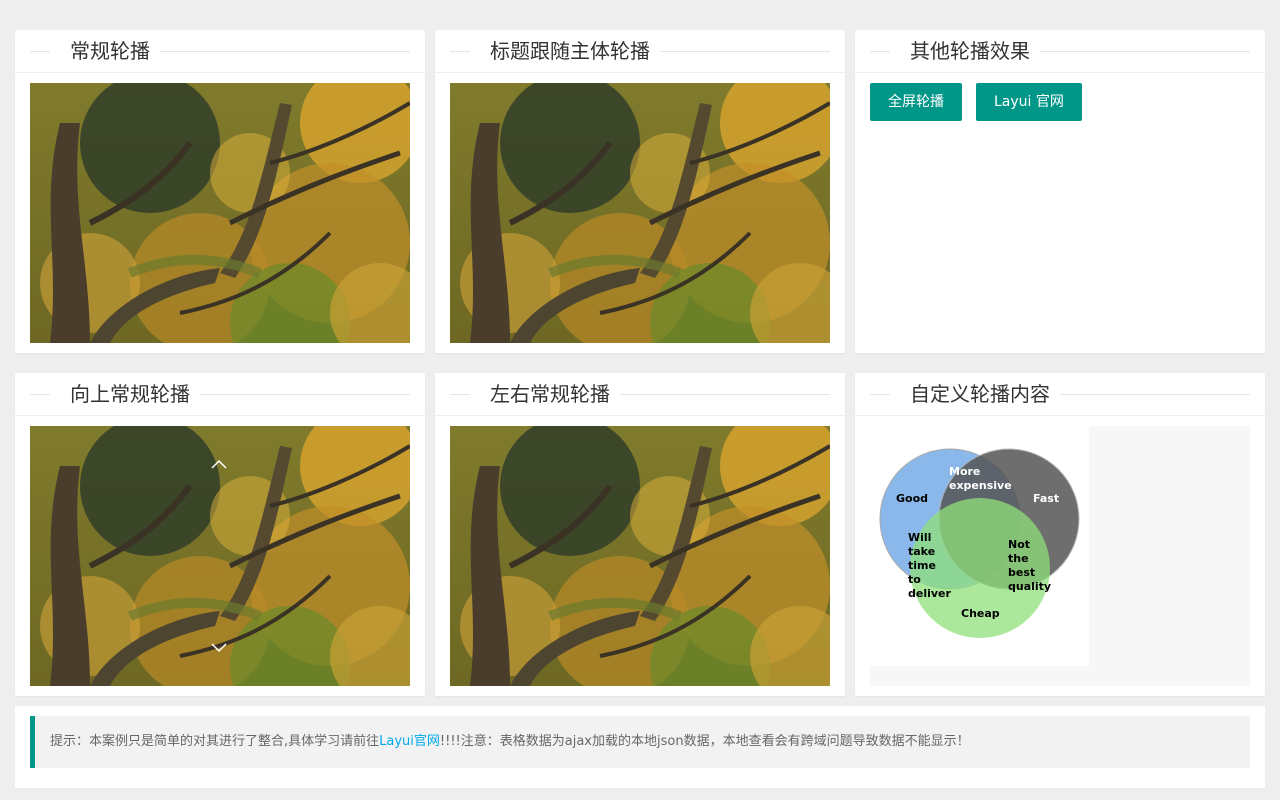 This screenshot has width=1280, height=800. Describe the element at coordinates (219, 648) in the screenshot. I see `chevron-down-icon` at that location.